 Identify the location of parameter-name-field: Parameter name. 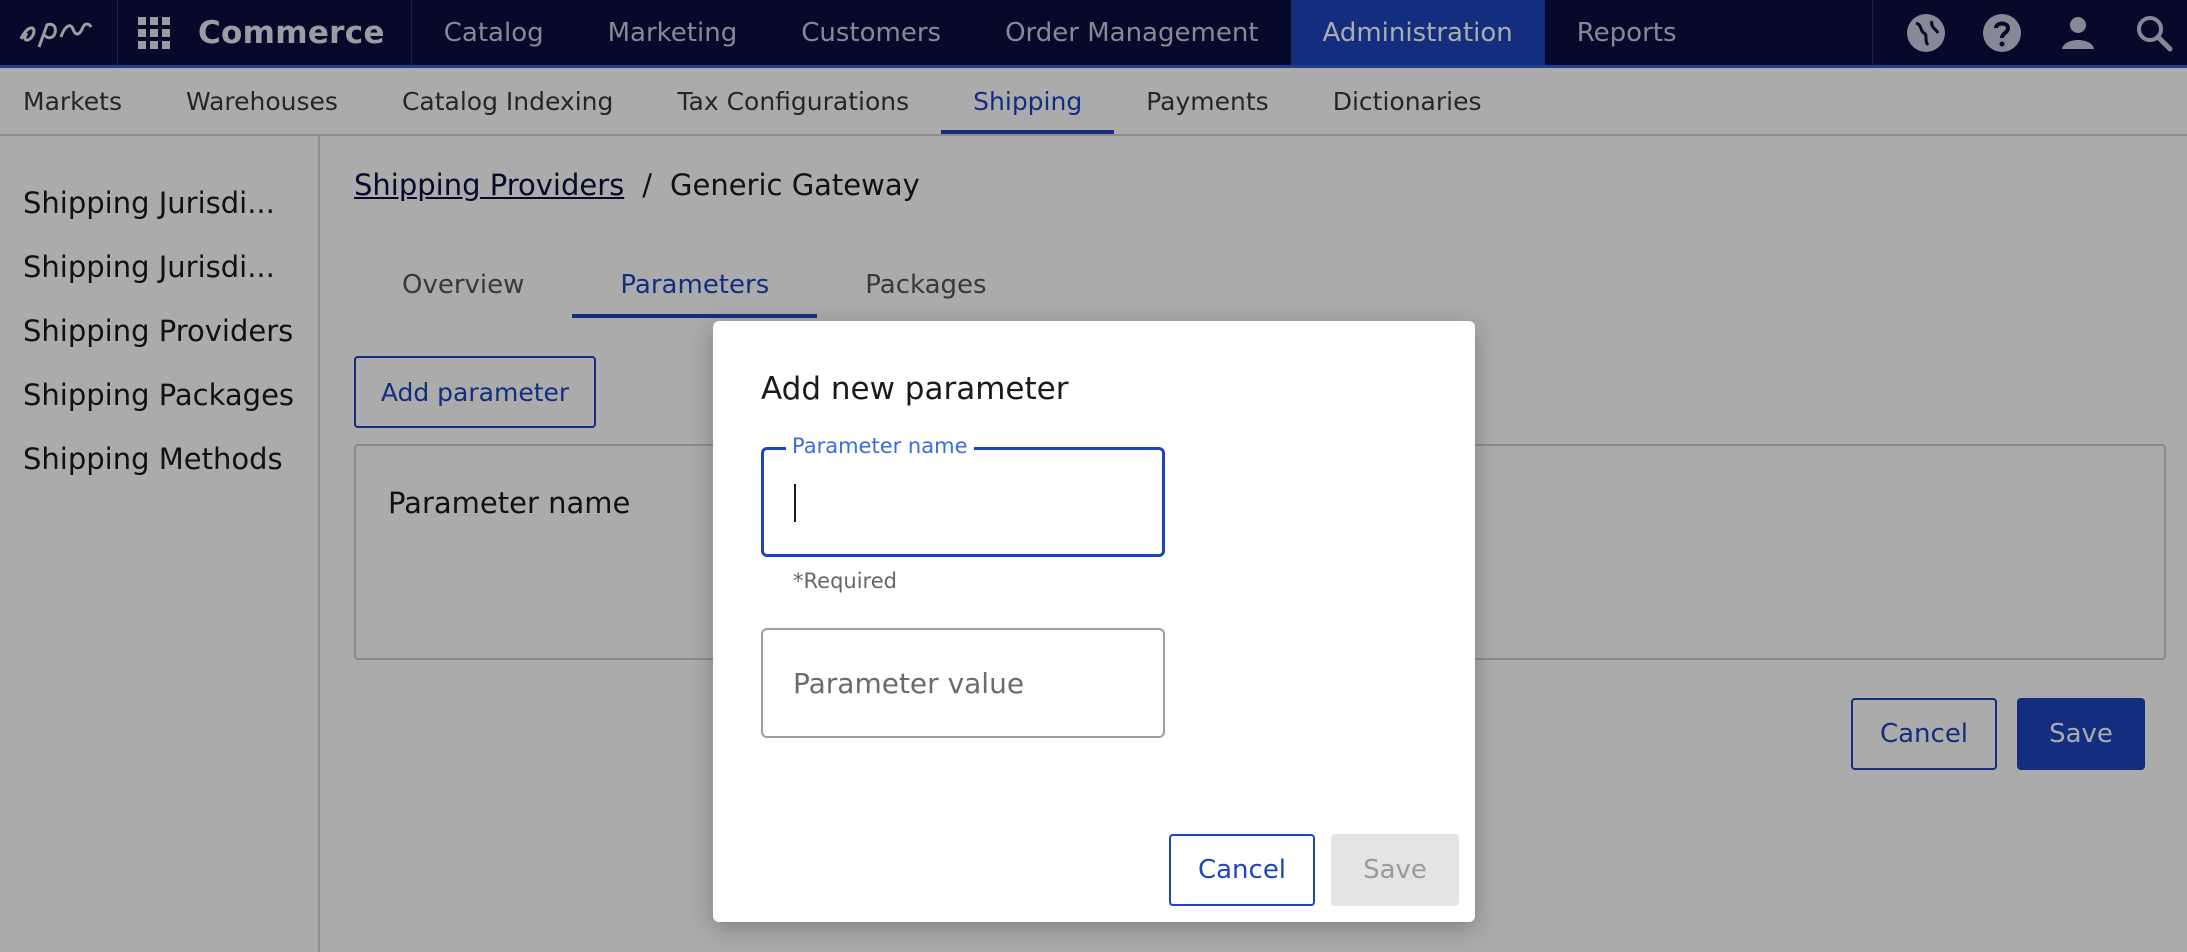
(963, 495).